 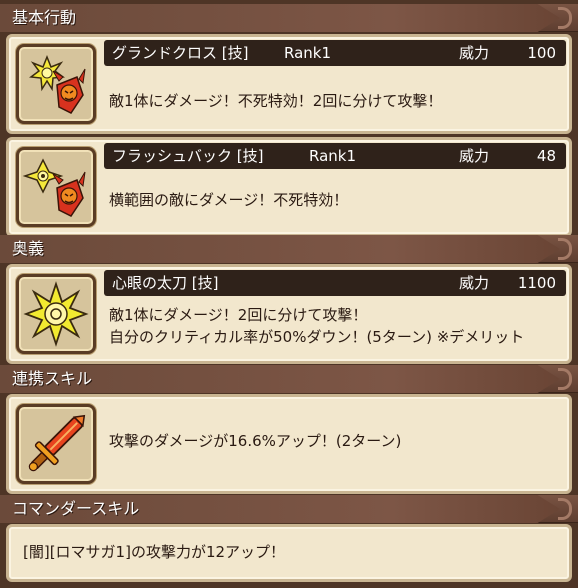 I want to click on section-header-renkei: 連携スキル, so click(x=289, y=379).